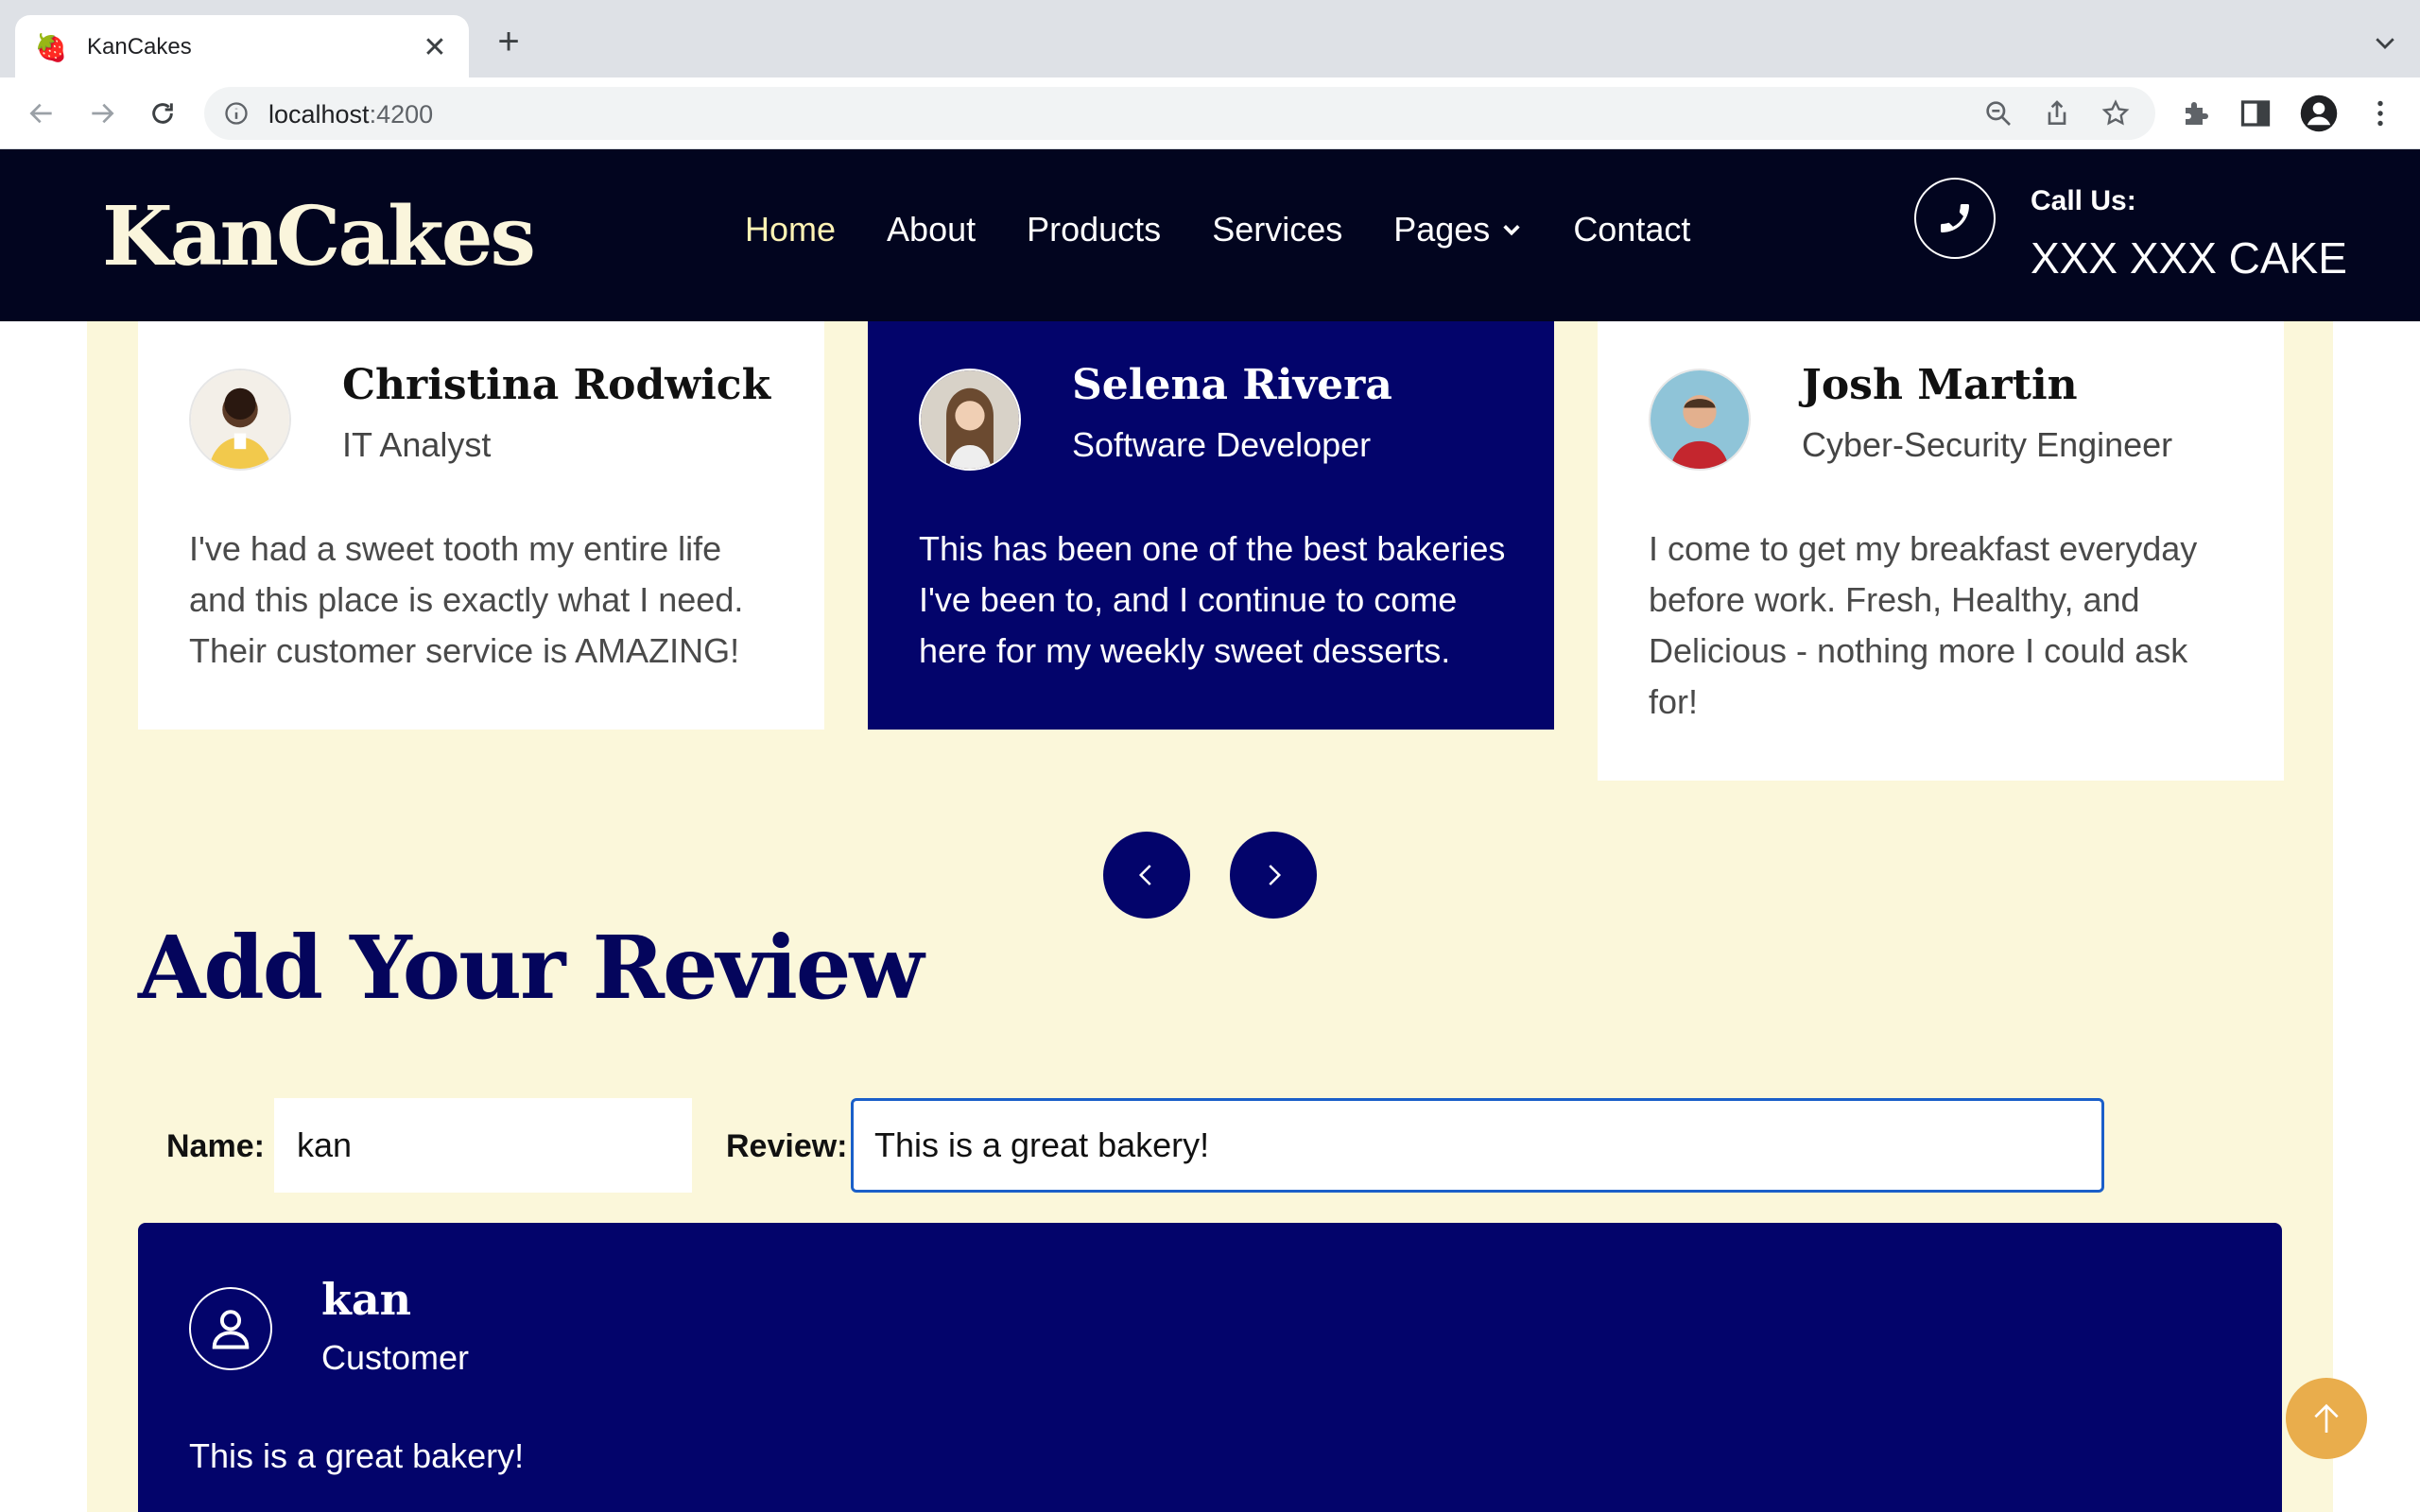 The width and height of the screenshot is (2420, 1512). I want to click on nav-pages: Pages, so click(1457, 229).